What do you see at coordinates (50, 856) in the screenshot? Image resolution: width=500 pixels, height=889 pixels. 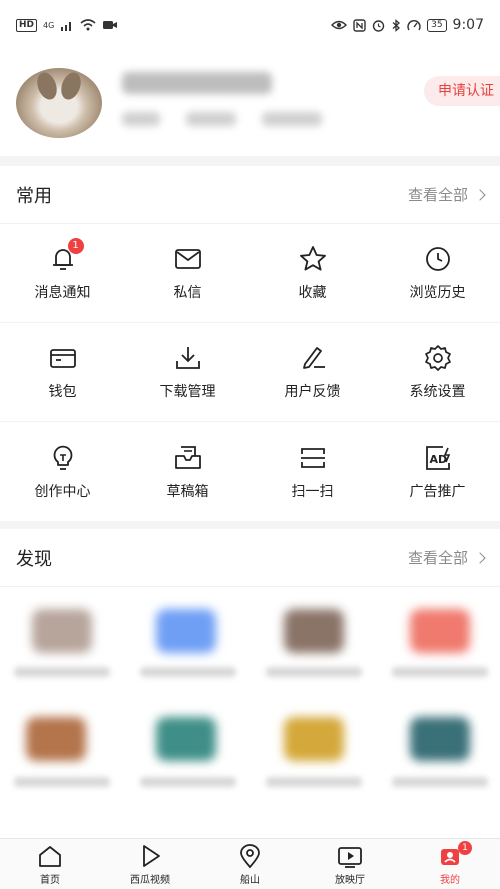 I see `home-icon` at bounding box center [50, 856].